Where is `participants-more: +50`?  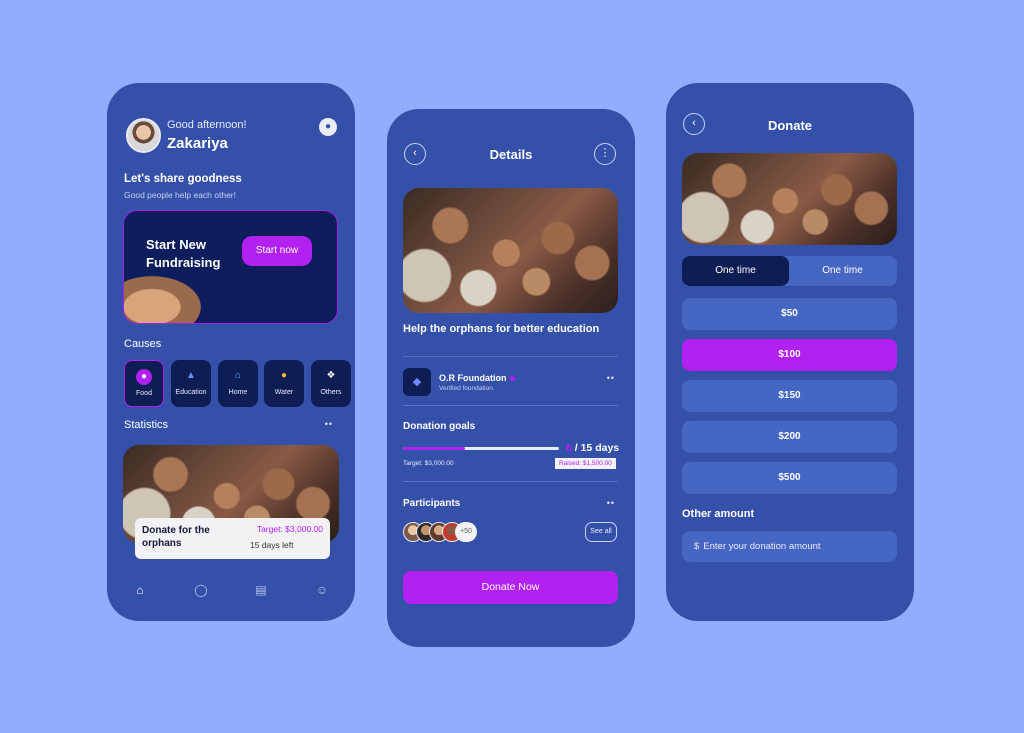
participants-more: +50 is located at coordinates (466, 532).